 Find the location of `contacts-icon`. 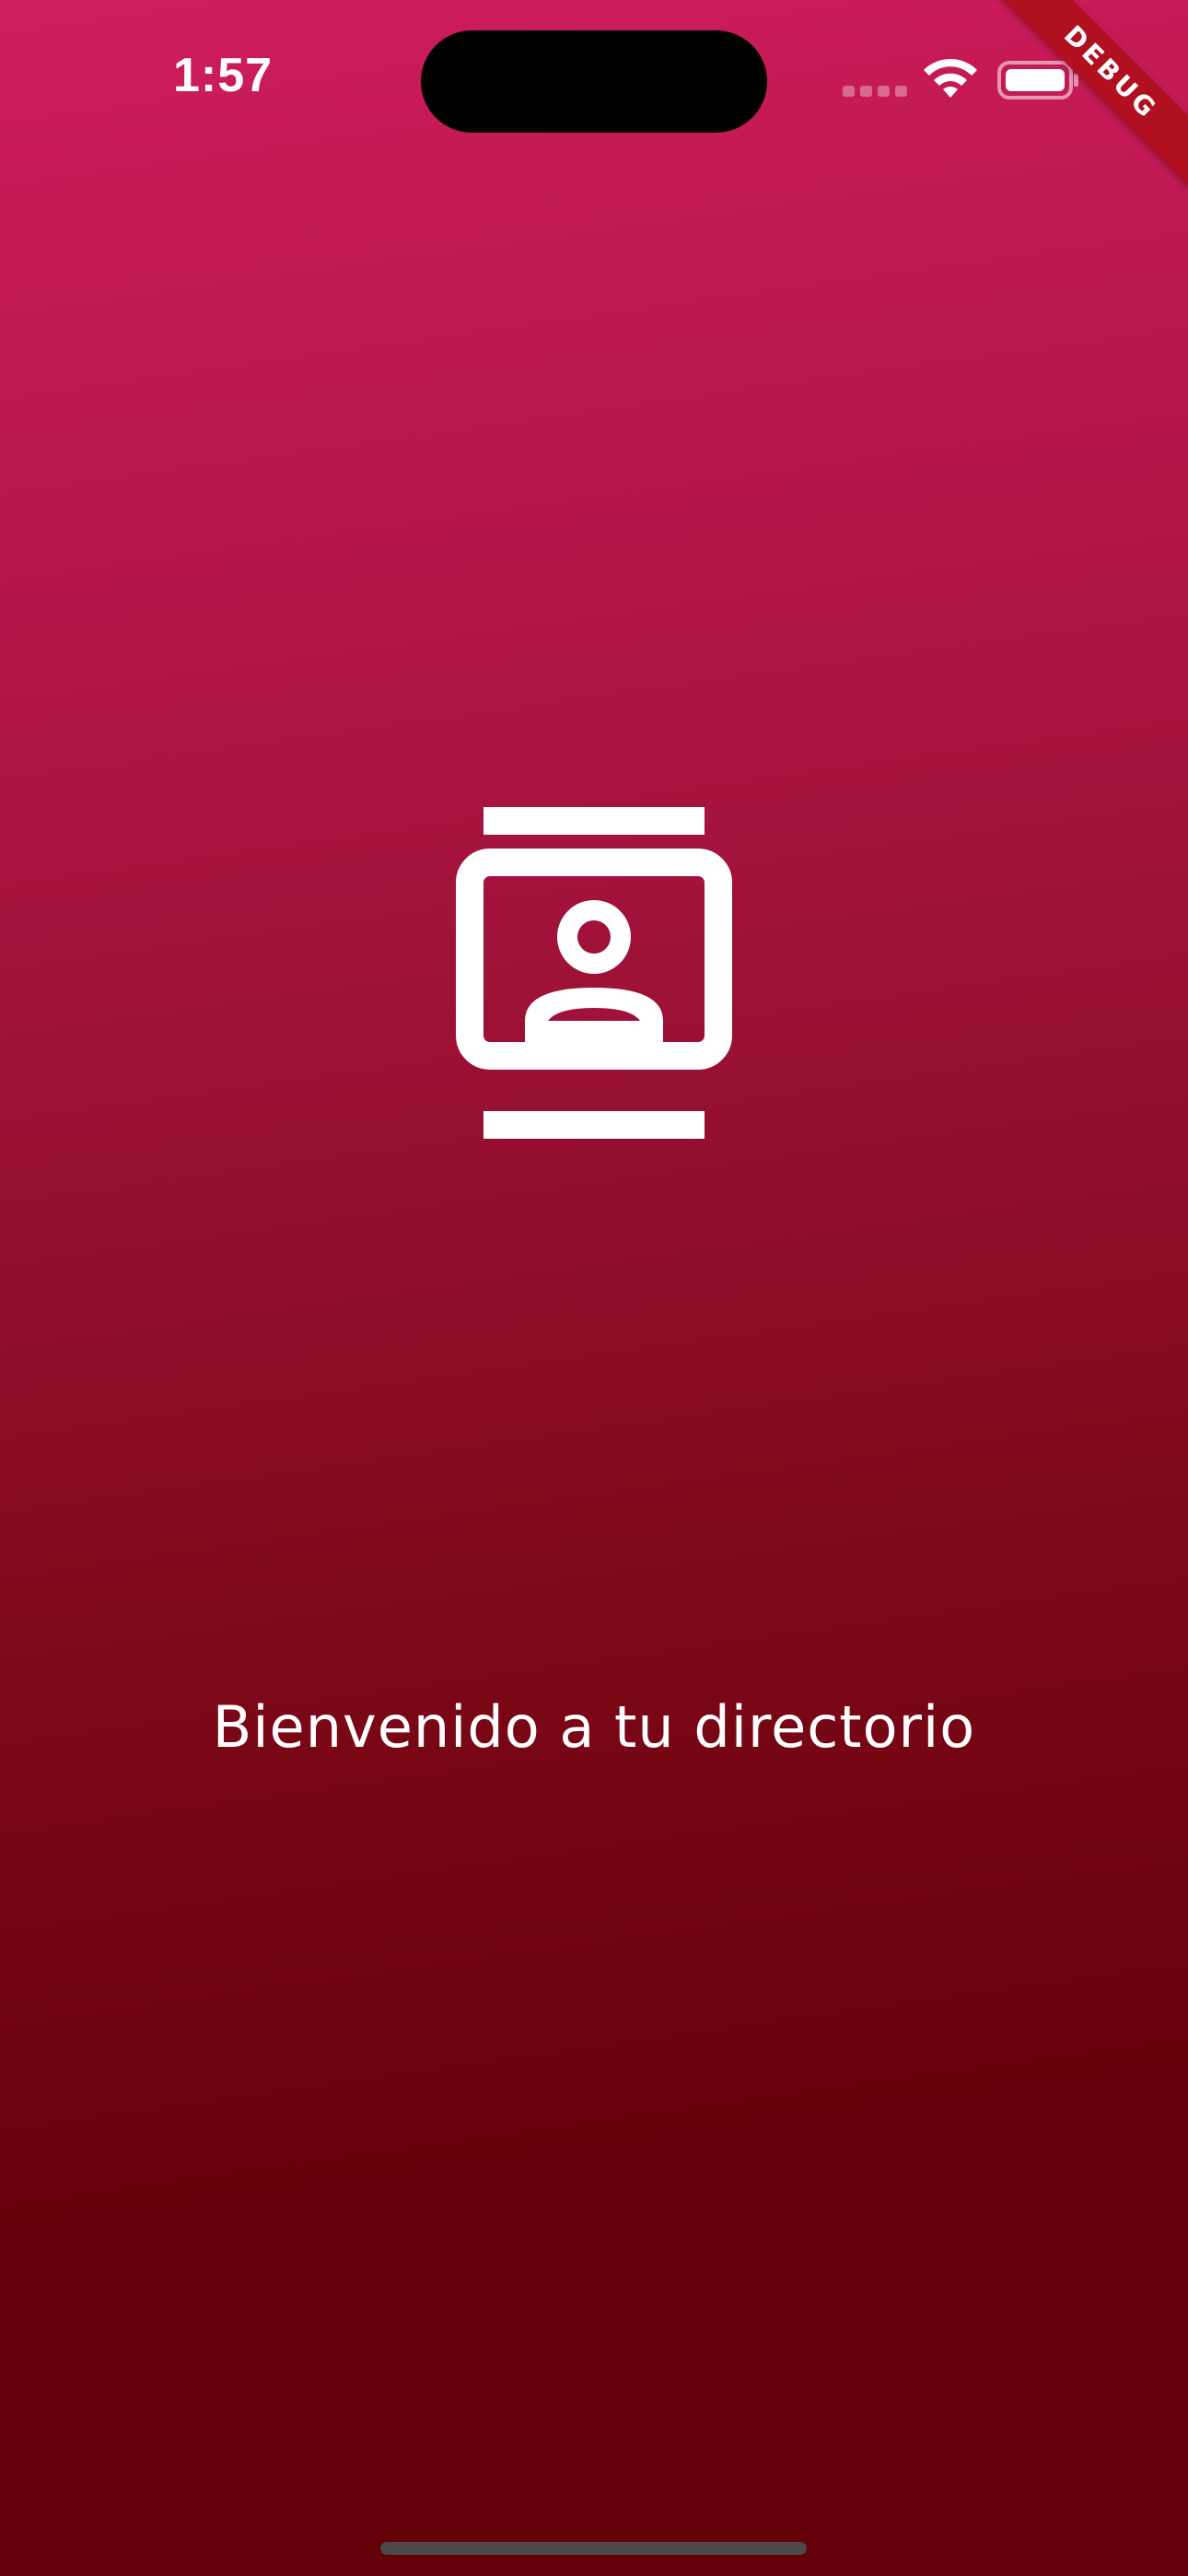

contacts-icon is located at coordinates (594, 973).